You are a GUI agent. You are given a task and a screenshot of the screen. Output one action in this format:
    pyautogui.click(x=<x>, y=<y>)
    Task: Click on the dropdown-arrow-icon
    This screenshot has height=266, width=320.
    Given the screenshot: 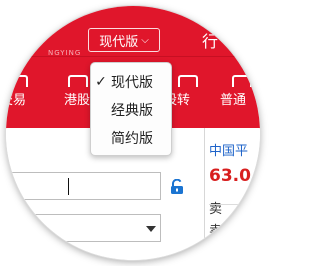 What is the action you would take?
    pyautogui.click(x=151, y=229)
    